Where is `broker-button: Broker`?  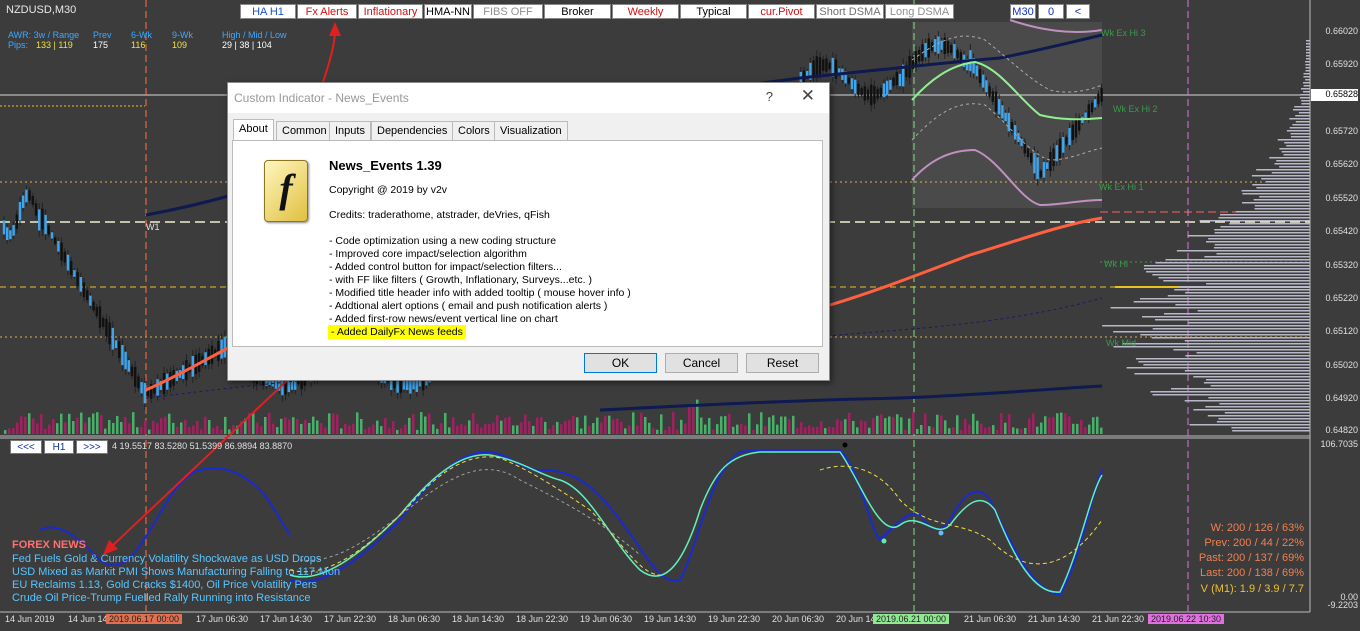 broker-button: Broker is located at coordinates (577, 11).